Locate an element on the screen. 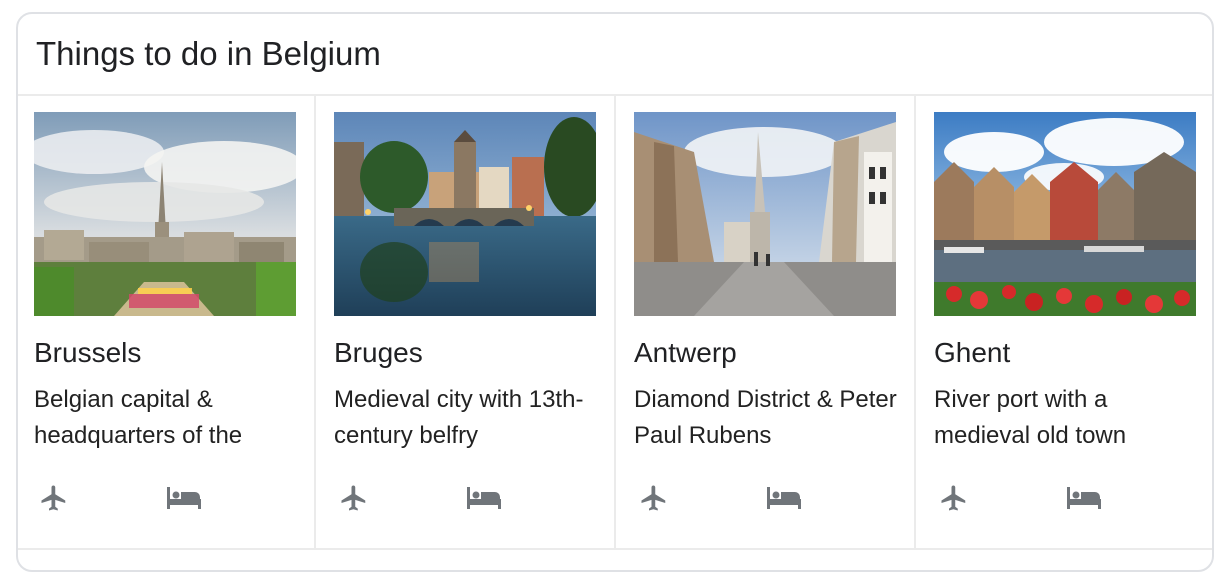 The image size is (1228, 572). destination-description: Diamond District & Peter Paul Rubens is located at coordinates (765, 417).